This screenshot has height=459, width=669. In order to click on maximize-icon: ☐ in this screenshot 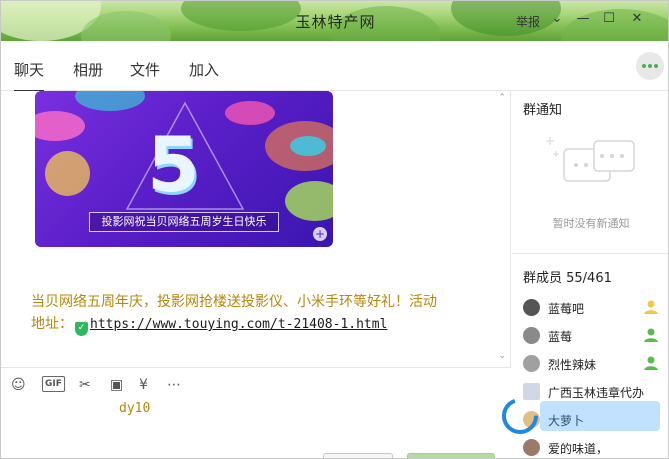, I will do `click(609, 19)`.